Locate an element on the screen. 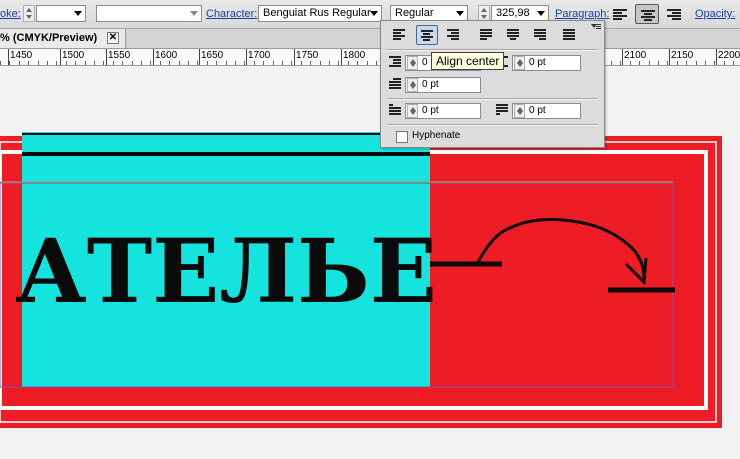 This screenshot has height=459, width=740. justify-right-button is located at coordinates (541, 35).